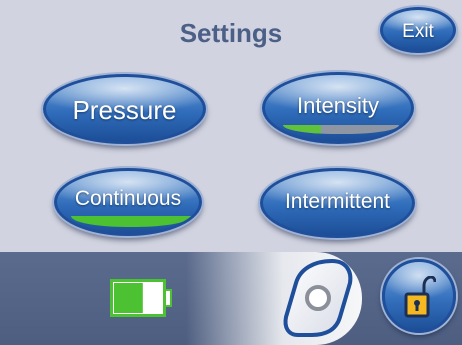 The height and width of the screenshot is (345, 462). Describe the element at coordinates (302, 129) in the screenshot. I see `intensity-level-fill` at that location.